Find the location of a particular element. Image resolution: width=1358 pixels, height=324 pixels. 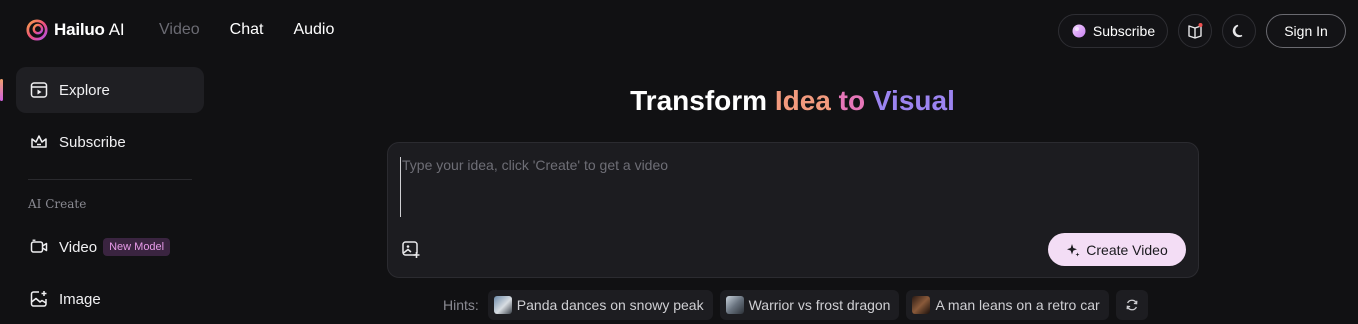

sidebar-item-subscribe: Subscribe is located at coordinates (110, 142).